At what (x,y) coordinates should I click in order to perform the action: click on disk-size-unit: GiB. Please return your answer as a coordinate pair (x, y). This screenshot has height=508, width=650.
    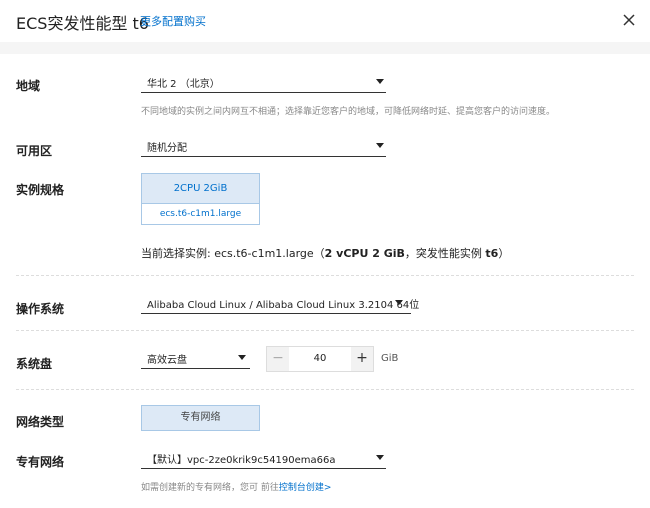
    Looking at the image, I should click on (390, 358).